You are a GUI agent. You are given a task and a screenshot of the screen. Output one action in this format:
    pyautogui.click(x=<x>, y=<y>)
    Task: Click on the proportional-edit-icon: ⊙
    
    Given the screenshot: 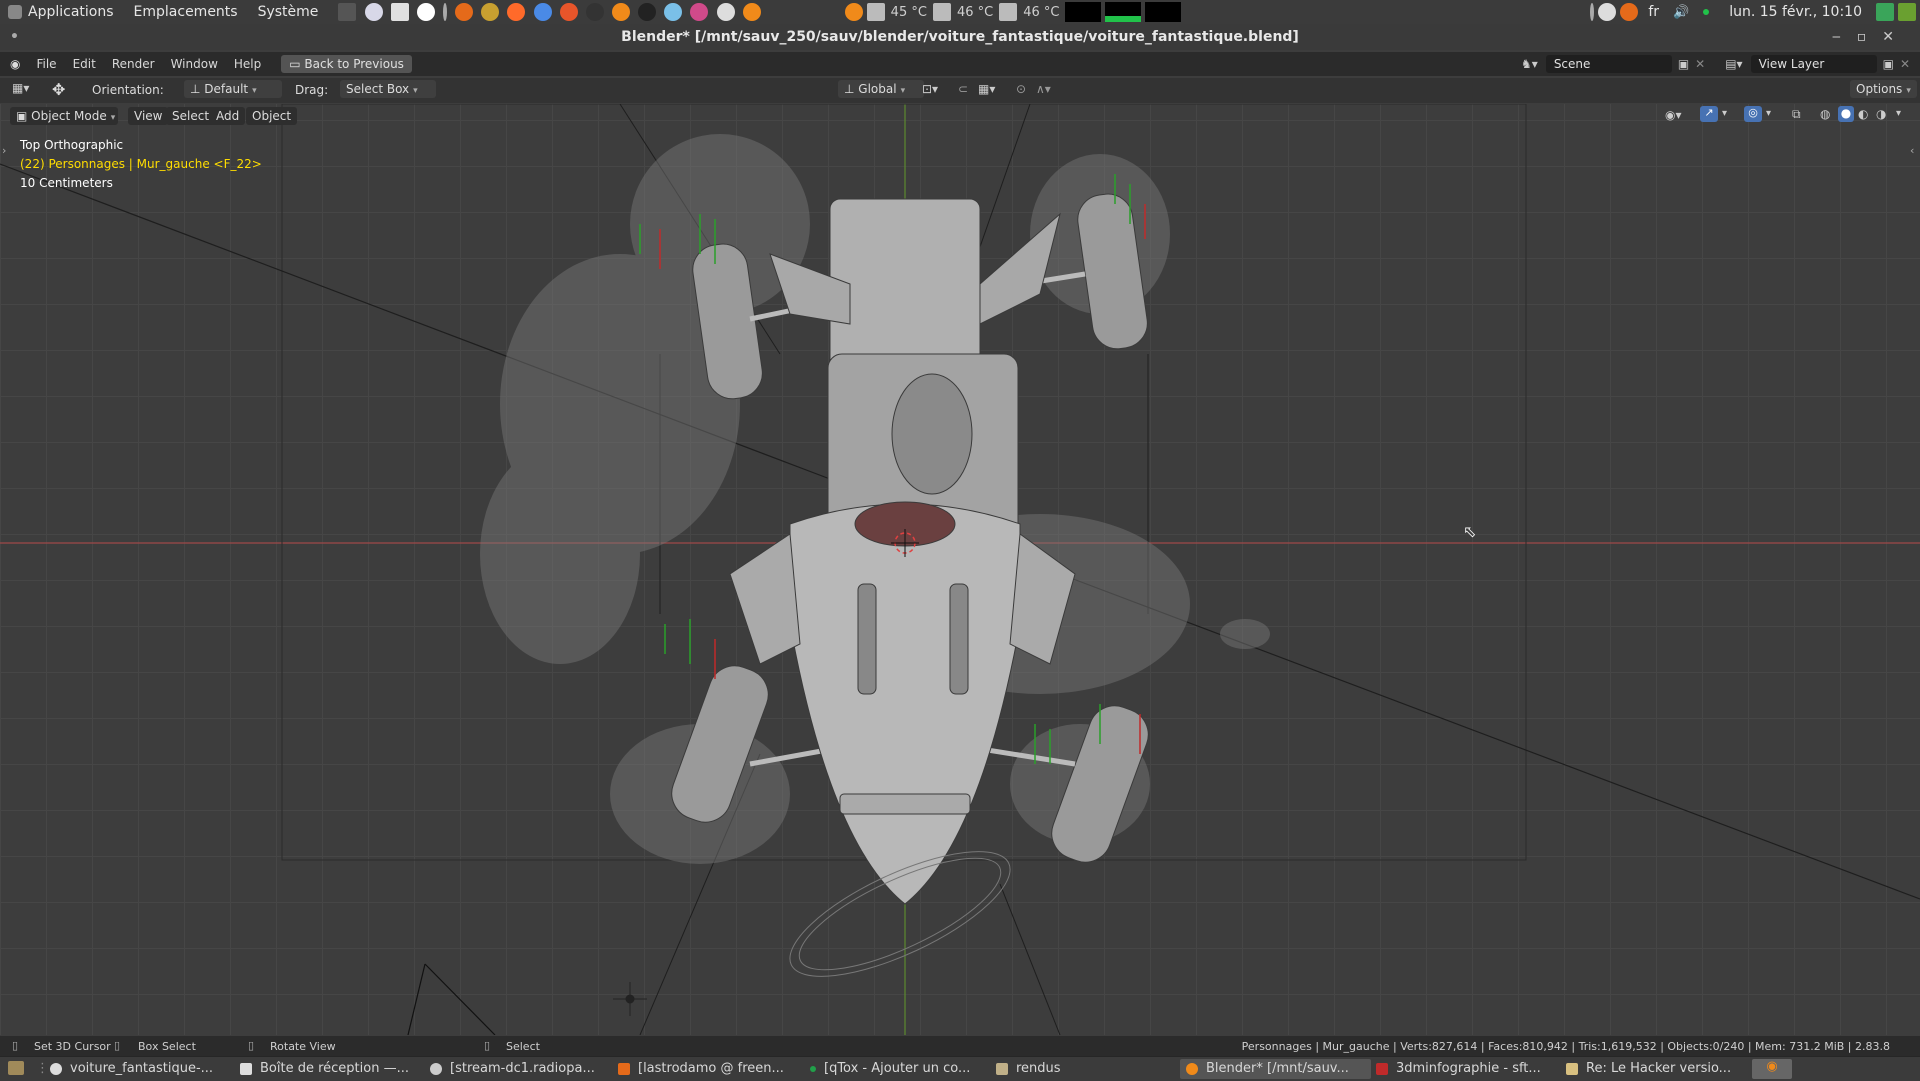 What is the action you would take?
    pyautogui.click(x=1021, y=89)
    